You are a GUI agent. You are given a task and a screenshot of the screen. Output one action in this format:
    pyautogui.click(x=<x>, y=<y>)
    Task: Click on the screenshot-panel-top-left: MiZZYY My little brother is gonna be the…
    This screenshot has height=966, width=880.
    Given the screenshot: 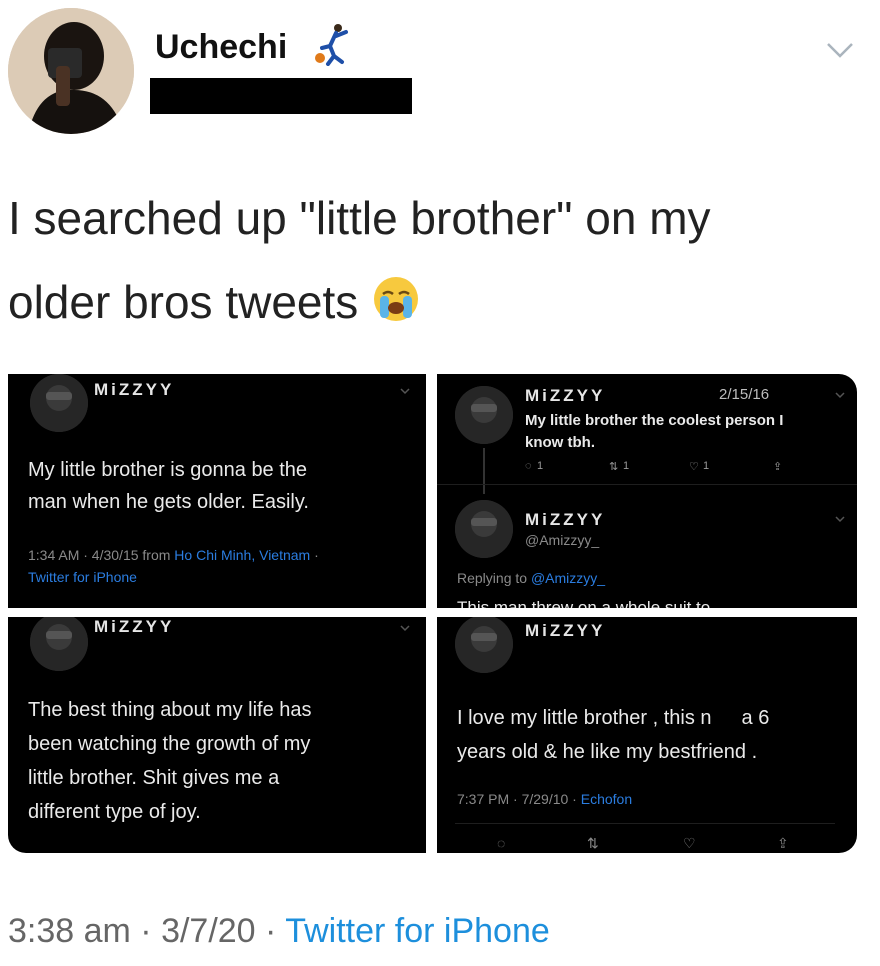 What is the action you would take?
    pyautogui.click(x=217, y=491)
    